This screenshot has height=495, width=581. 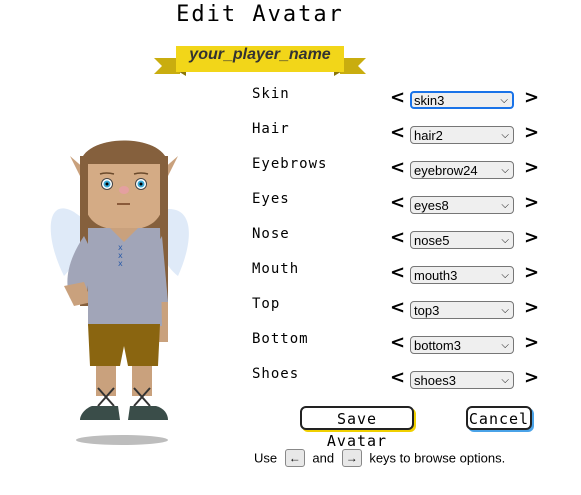 What do you see at coordinates (290, 164) in the screenshot?
I see `option-label-eyebrows: Eyebrows` at bounding box center [290, 164].